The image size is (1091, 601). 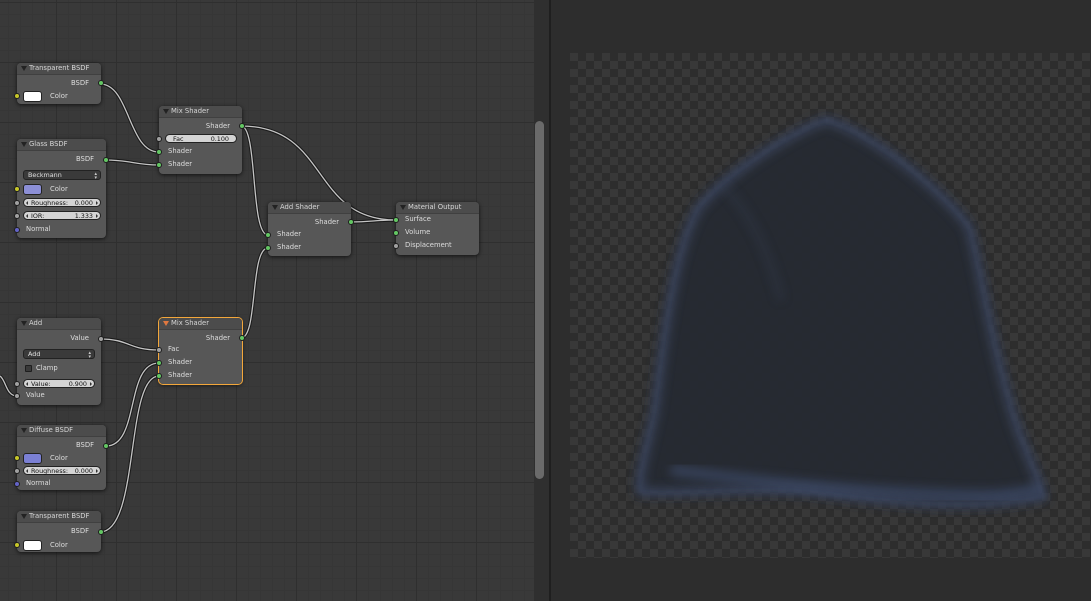 I want to click on node-title: Add, so click(x=36, y=323).